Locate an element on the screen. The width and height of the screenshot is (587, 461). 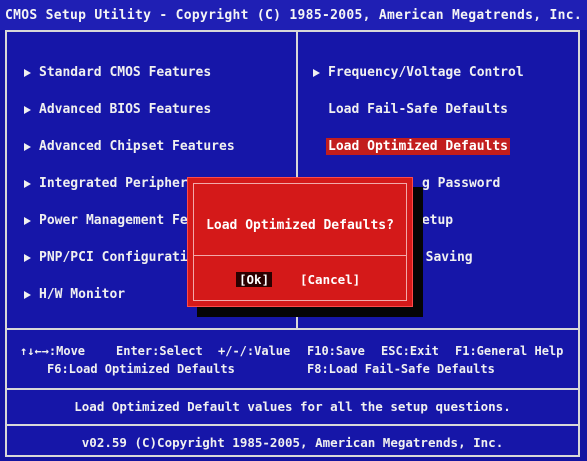
menu-advanced-bios-features: Advanced BIOS Features is located at coordinates (117, 109).